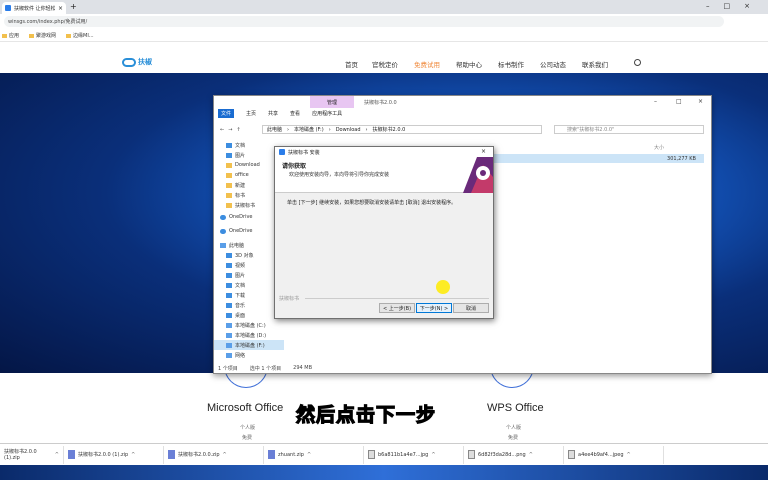  I want to click on ribbon-tab-view: 查看, so click(295, 113).